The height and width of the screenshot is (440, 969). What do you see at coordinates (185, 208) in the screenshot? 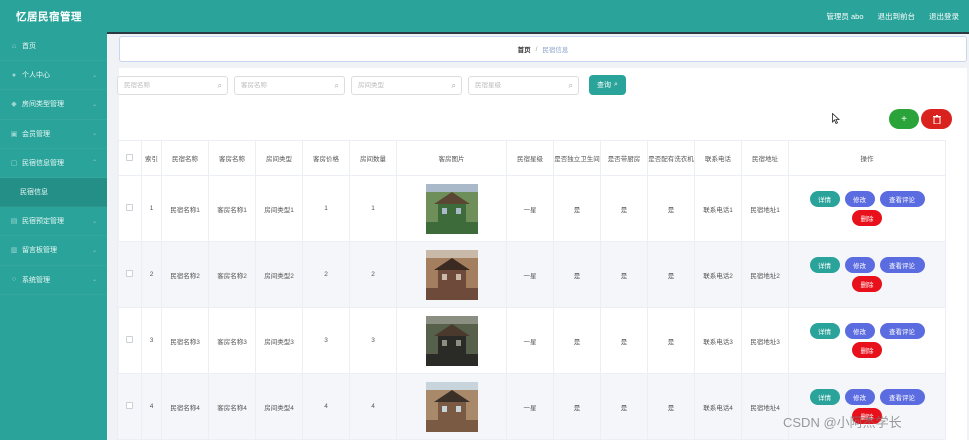
I see `cell-name: 民宿名称1` at bounding box center [185, 208].